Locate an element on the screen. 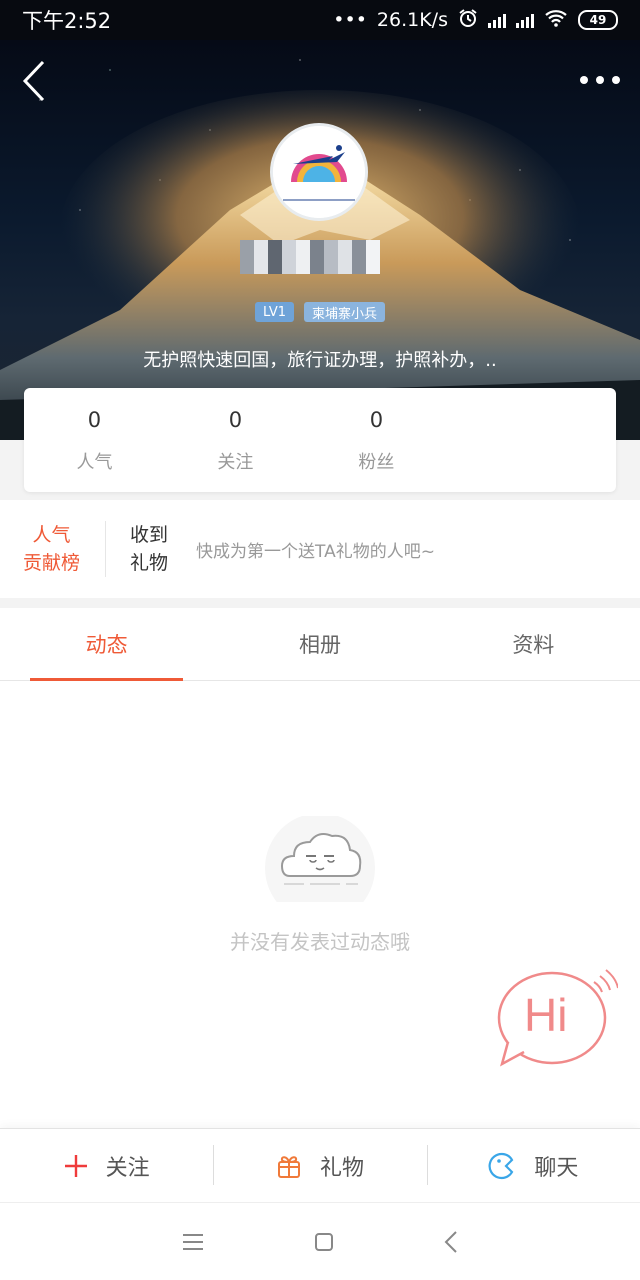  gifts-received-label: 收到 礼物 is located at coordinates (149, 549).